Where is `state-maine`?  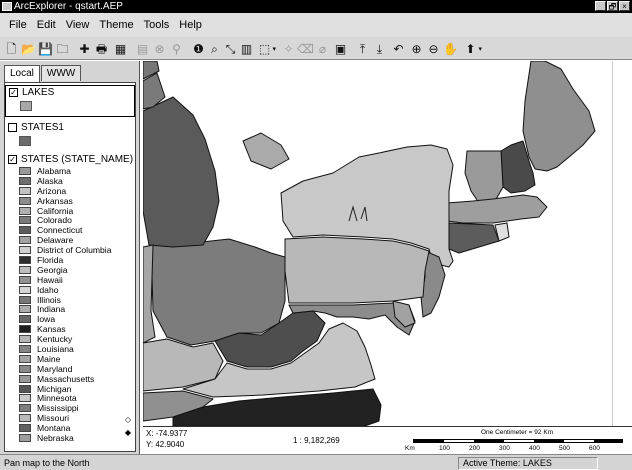
state-maine is located at coordinates (559, 116).